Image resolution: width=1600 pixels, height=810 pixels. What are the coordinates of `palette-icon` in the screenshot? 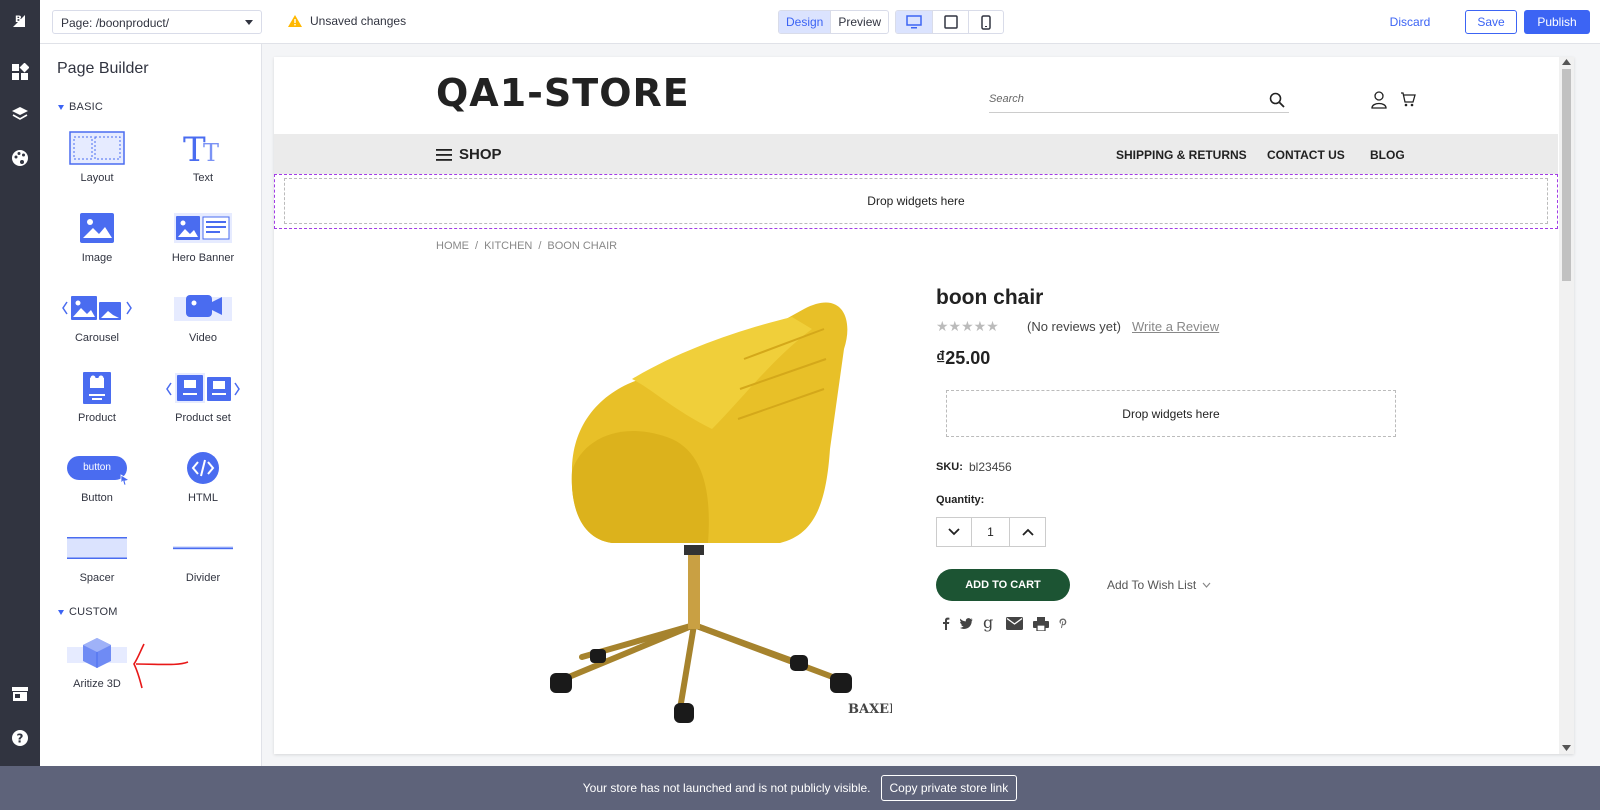 It's located at (20, 158).